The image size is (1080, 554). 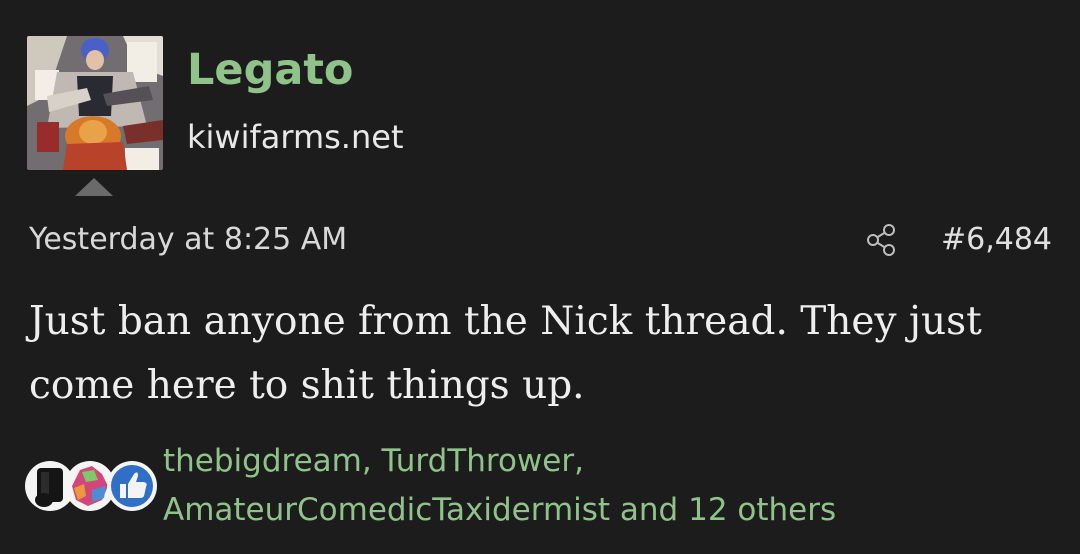 I want to click on post-author: Legato, so click(x=270, y=70).